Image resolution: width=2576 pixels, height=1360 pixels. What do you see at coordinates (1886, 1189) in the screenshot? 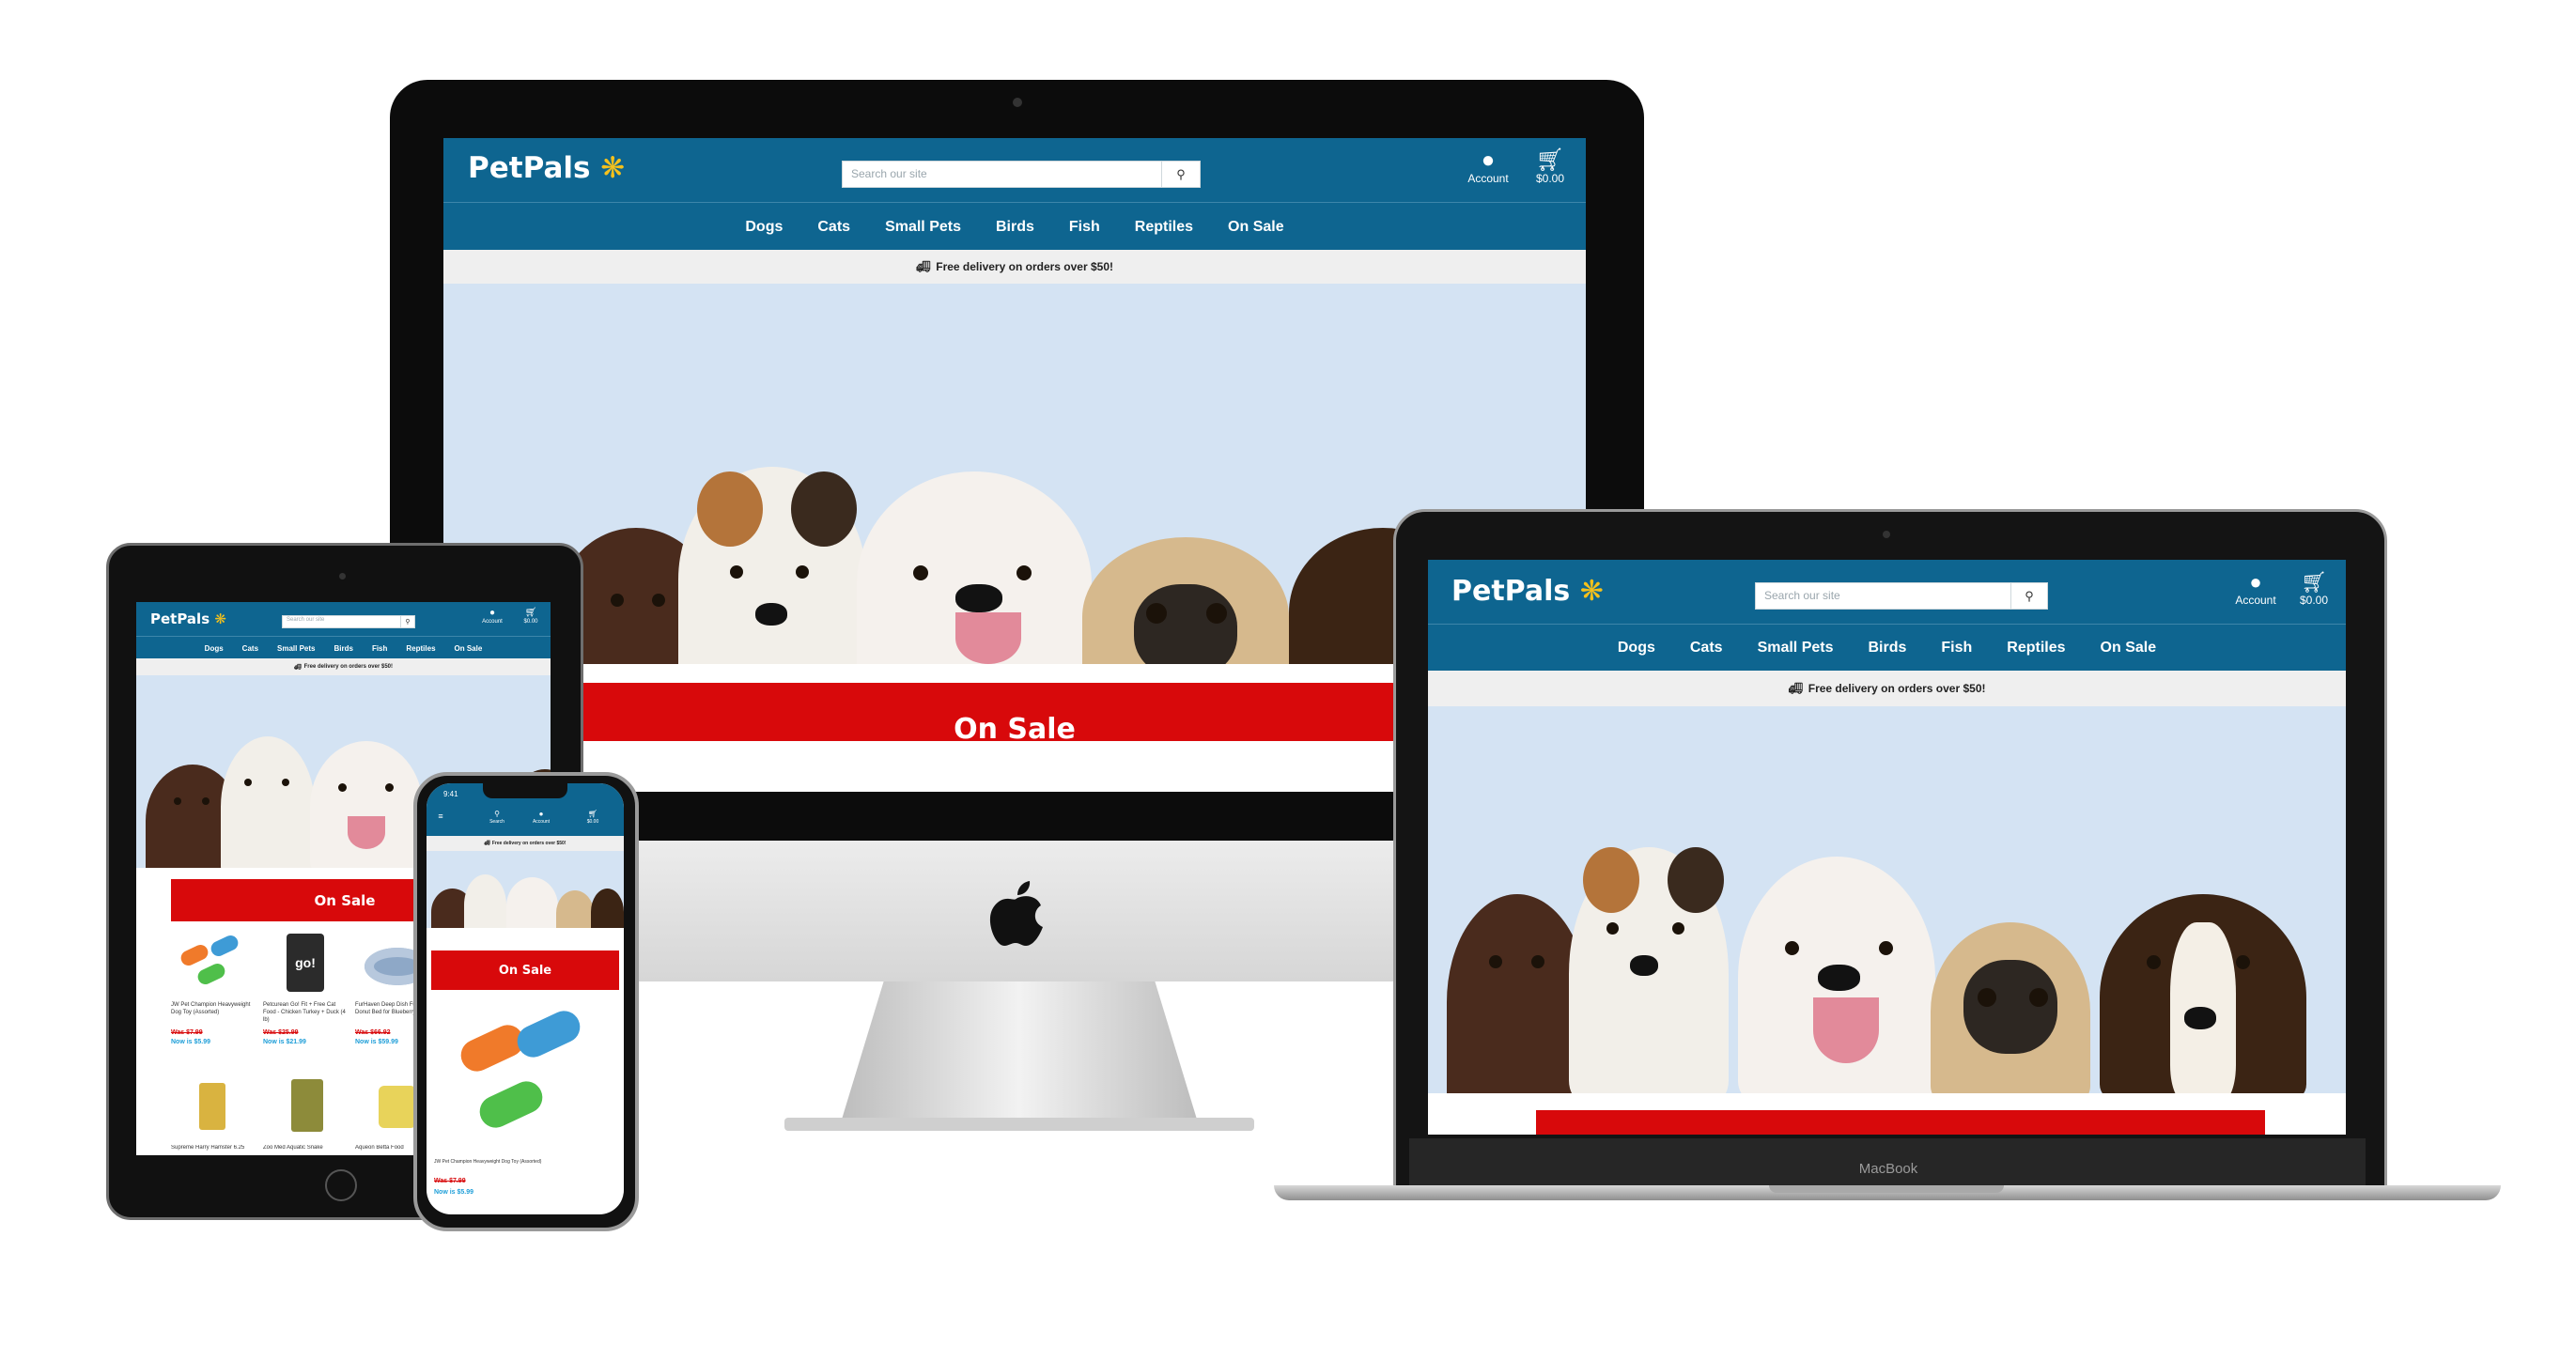
I see `macbook-notch` at bounding box center [1886, 1189].